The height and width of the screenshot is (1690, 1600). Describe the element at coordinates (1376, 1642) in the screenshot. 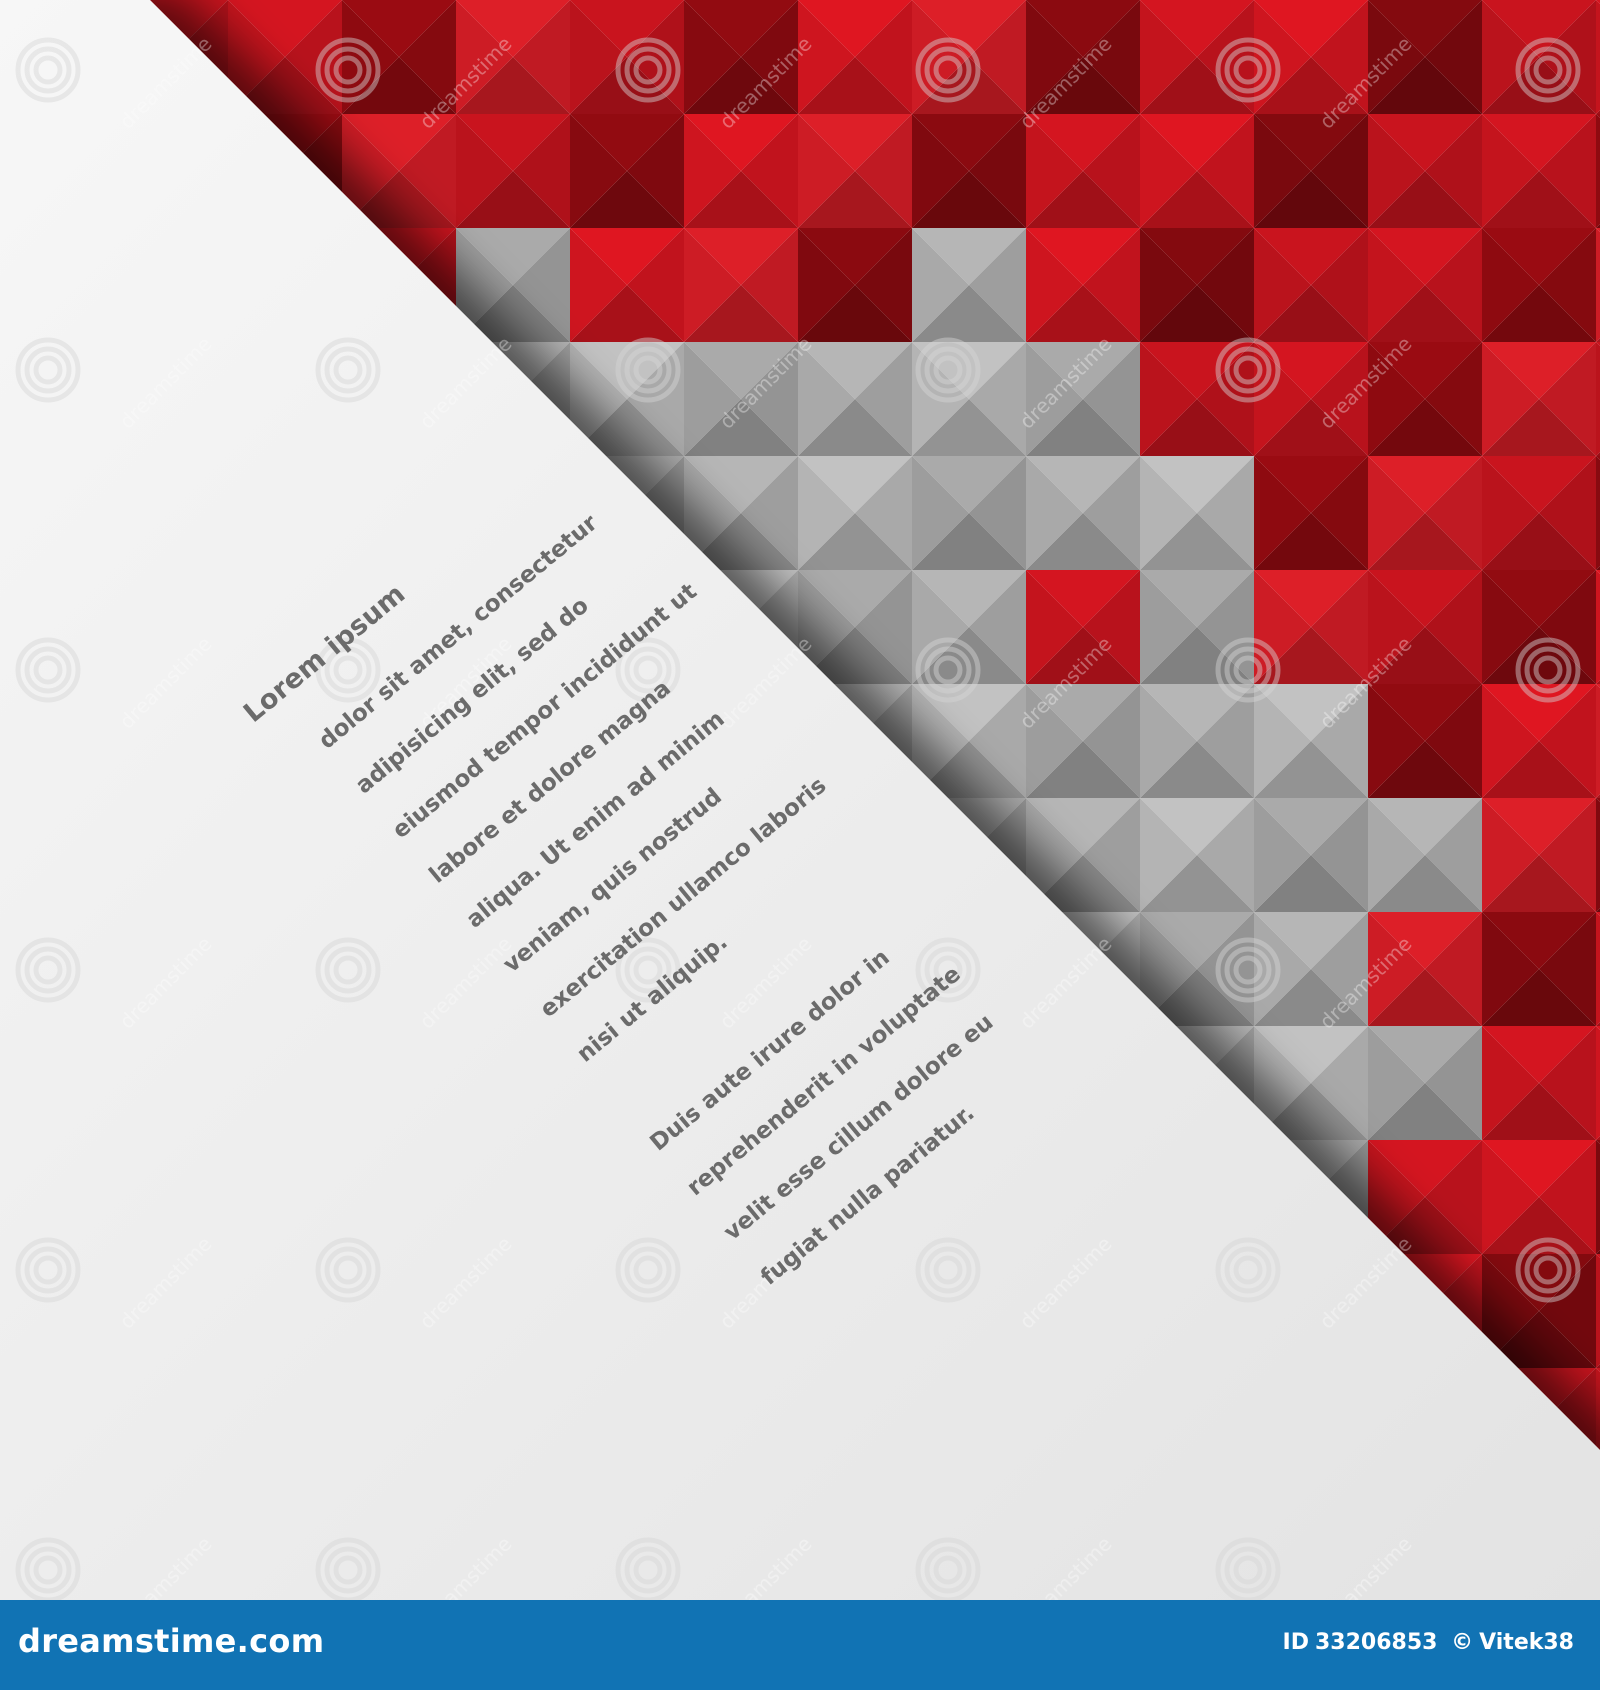

I see `id-value: 33206853` at that location.